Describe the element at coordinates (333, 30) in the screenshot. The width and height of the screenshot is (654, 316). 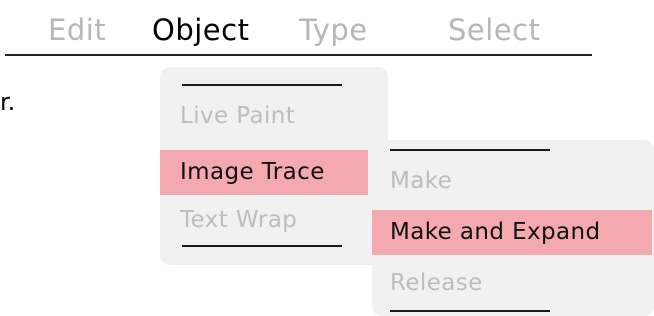
I see `menu-type: Type` at that location.